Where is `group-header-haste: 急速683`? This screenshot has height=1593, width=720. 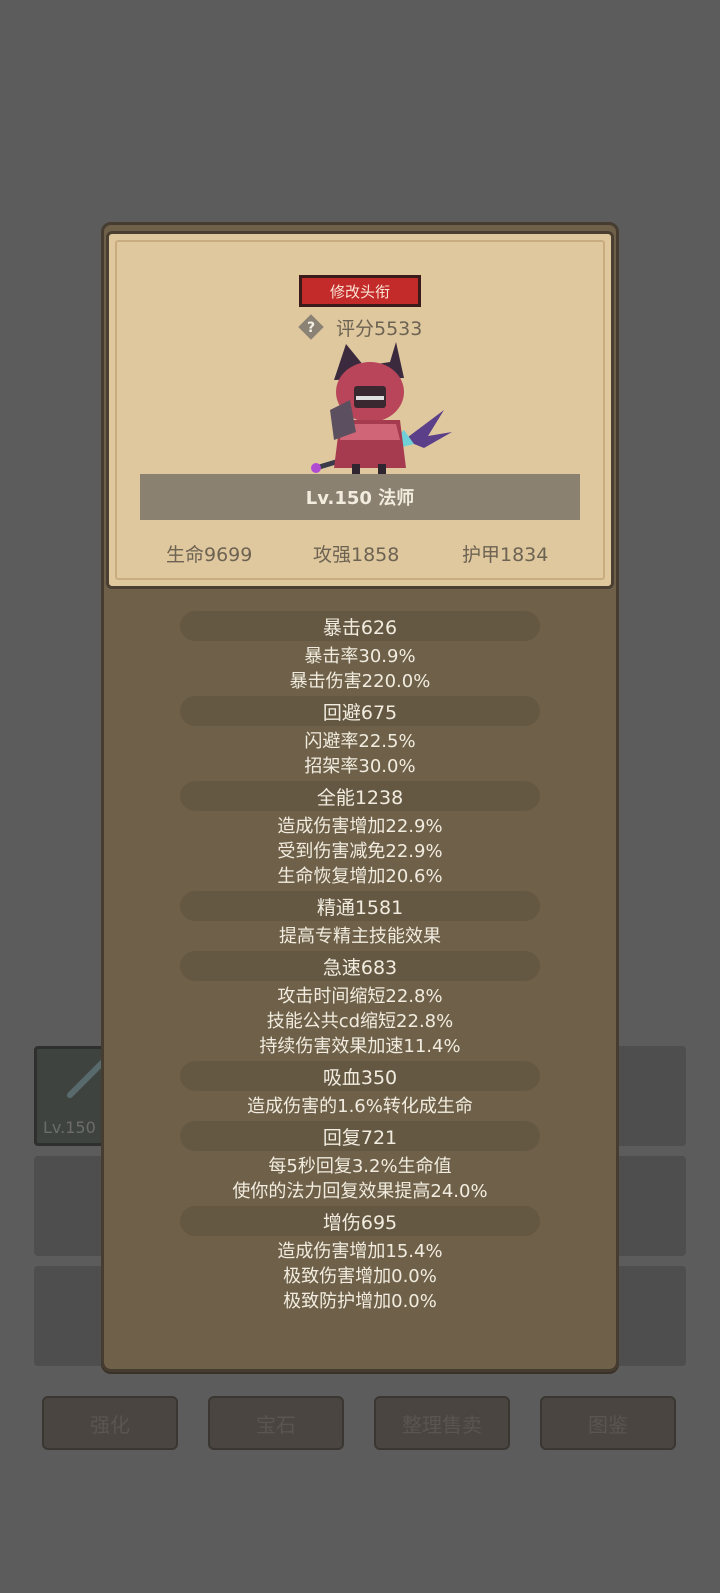
group-header-haste: 急速683 is located at coordinates (360, 966).